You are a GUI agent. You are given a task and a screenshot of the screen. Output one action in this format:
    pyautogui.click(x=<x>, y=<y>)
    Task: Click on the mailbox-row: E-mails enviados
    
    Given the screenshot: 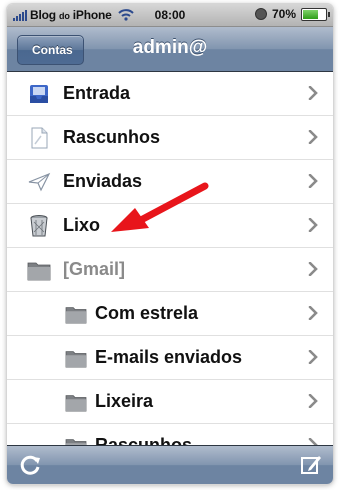 What is the action you would take?
    pyautogui.click(x=170, y=358)
    